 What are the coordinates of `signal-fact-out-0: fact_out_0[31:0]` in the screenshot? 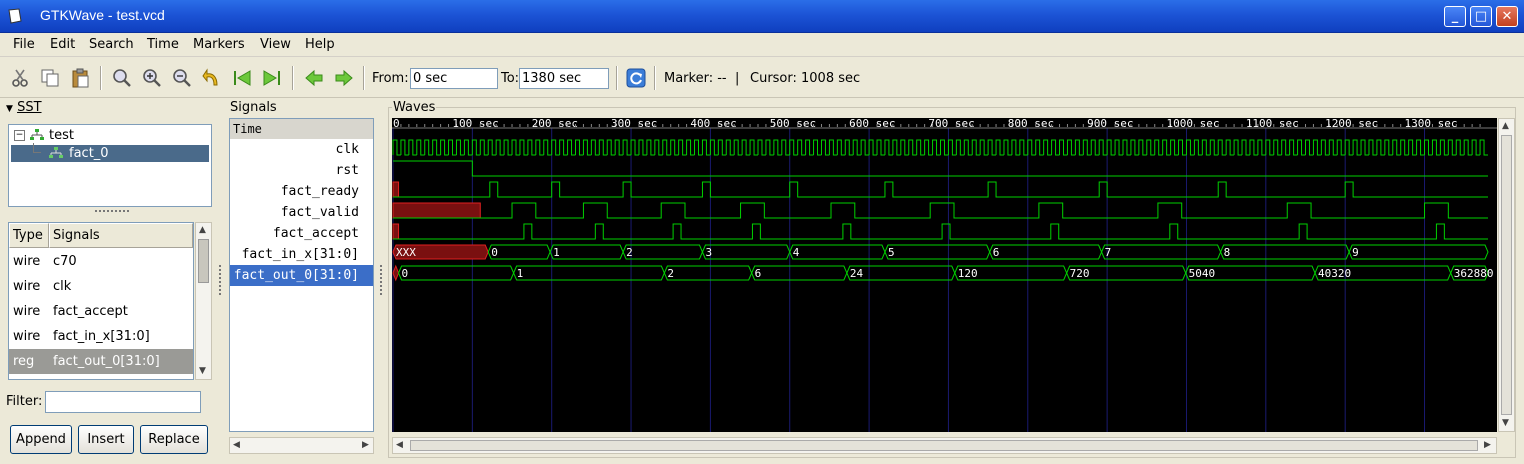 It's located at (296, 275).